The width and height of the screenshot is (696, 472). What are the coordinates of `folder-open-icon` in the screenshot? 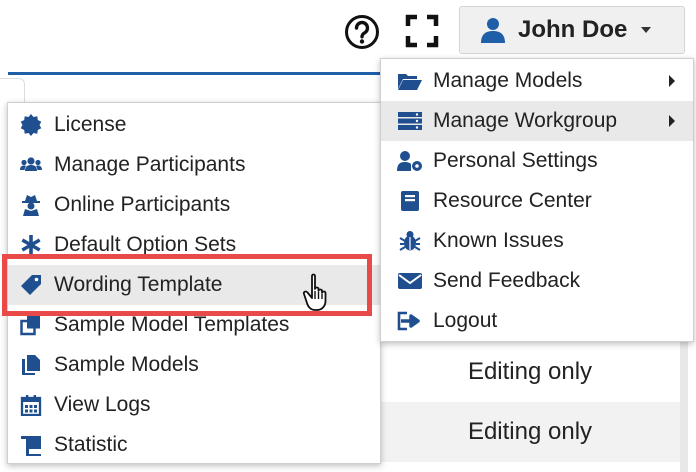 It's located at (410, 82).